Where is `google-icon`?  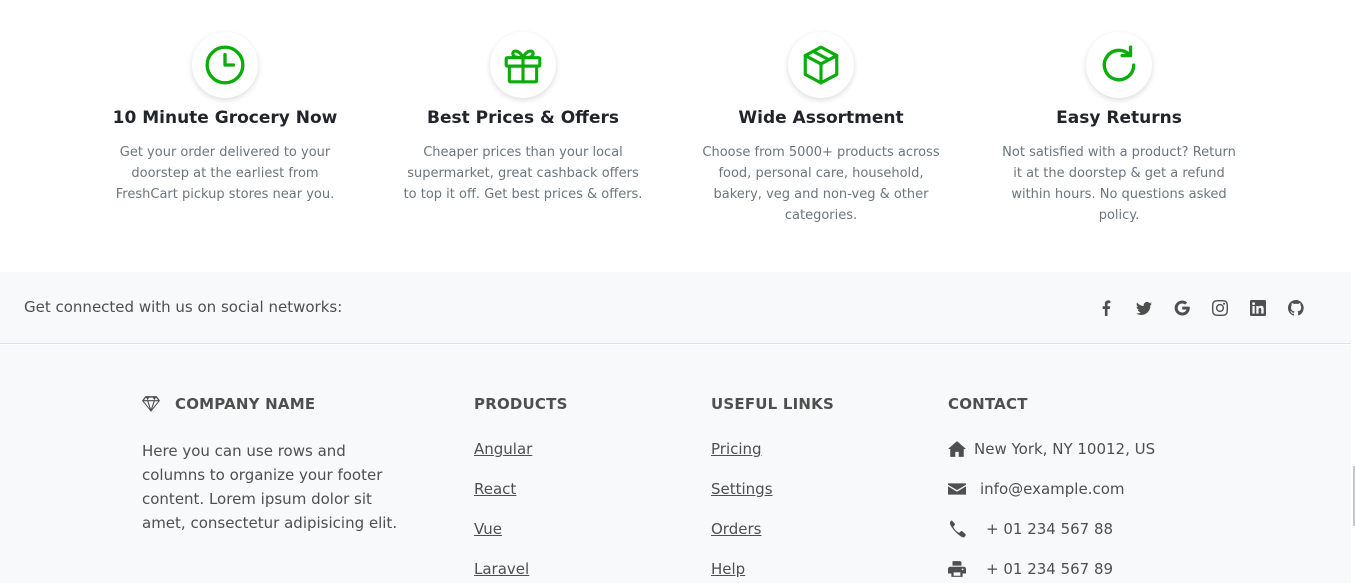
google-icon is located at coordinates (1182, 308).